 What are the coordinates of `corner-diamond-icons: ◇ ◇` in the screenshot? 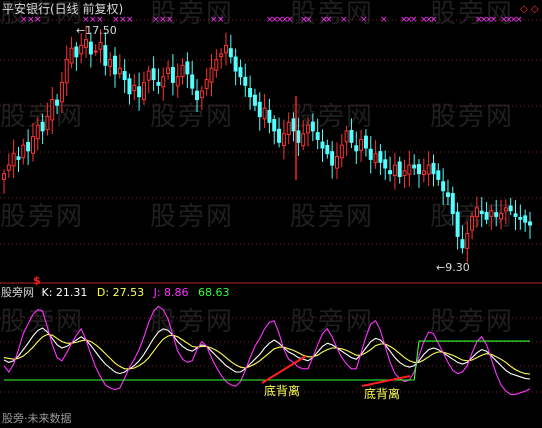 It's located at (529, 9).